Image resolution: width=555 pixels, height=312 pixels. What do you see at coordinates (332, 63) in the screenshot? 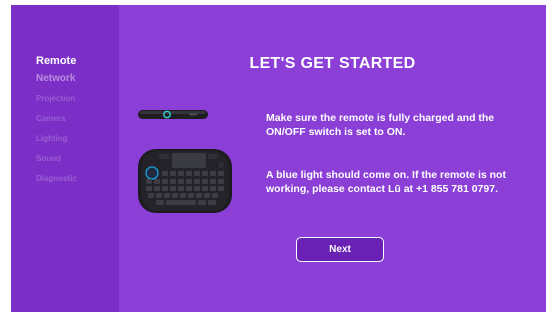
I see `page-title: LET'S GET STARTED` at bounding box center [332, 63].